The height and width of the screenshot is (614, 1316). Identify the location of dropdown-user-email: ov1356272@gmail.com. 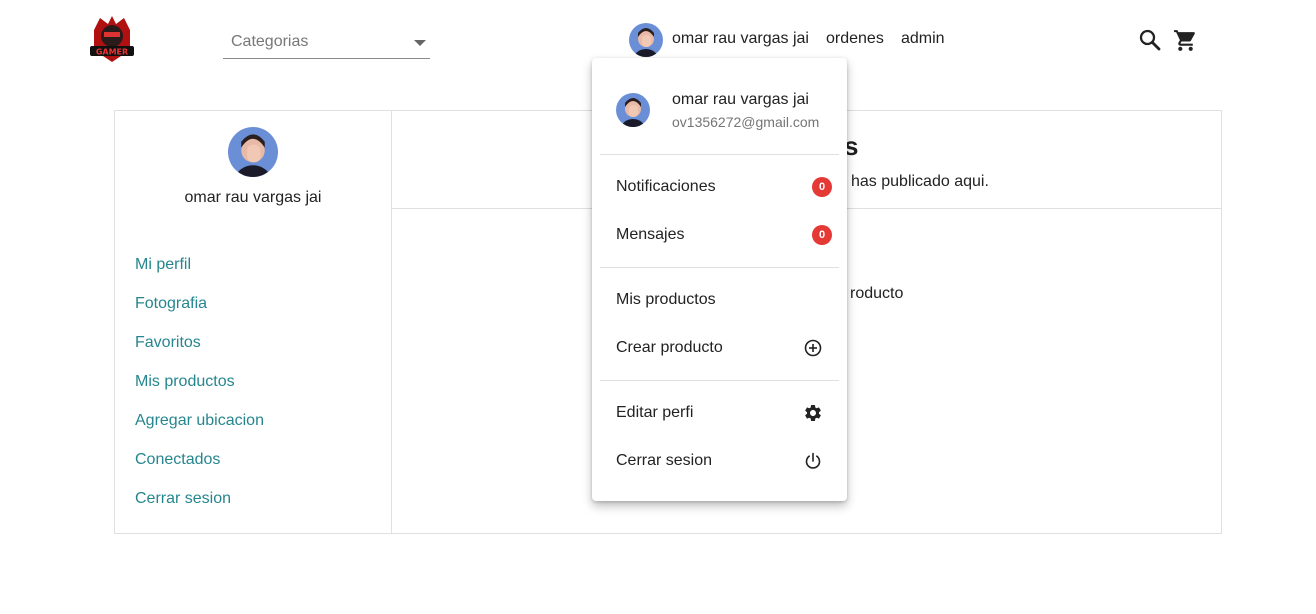
(746, 122).